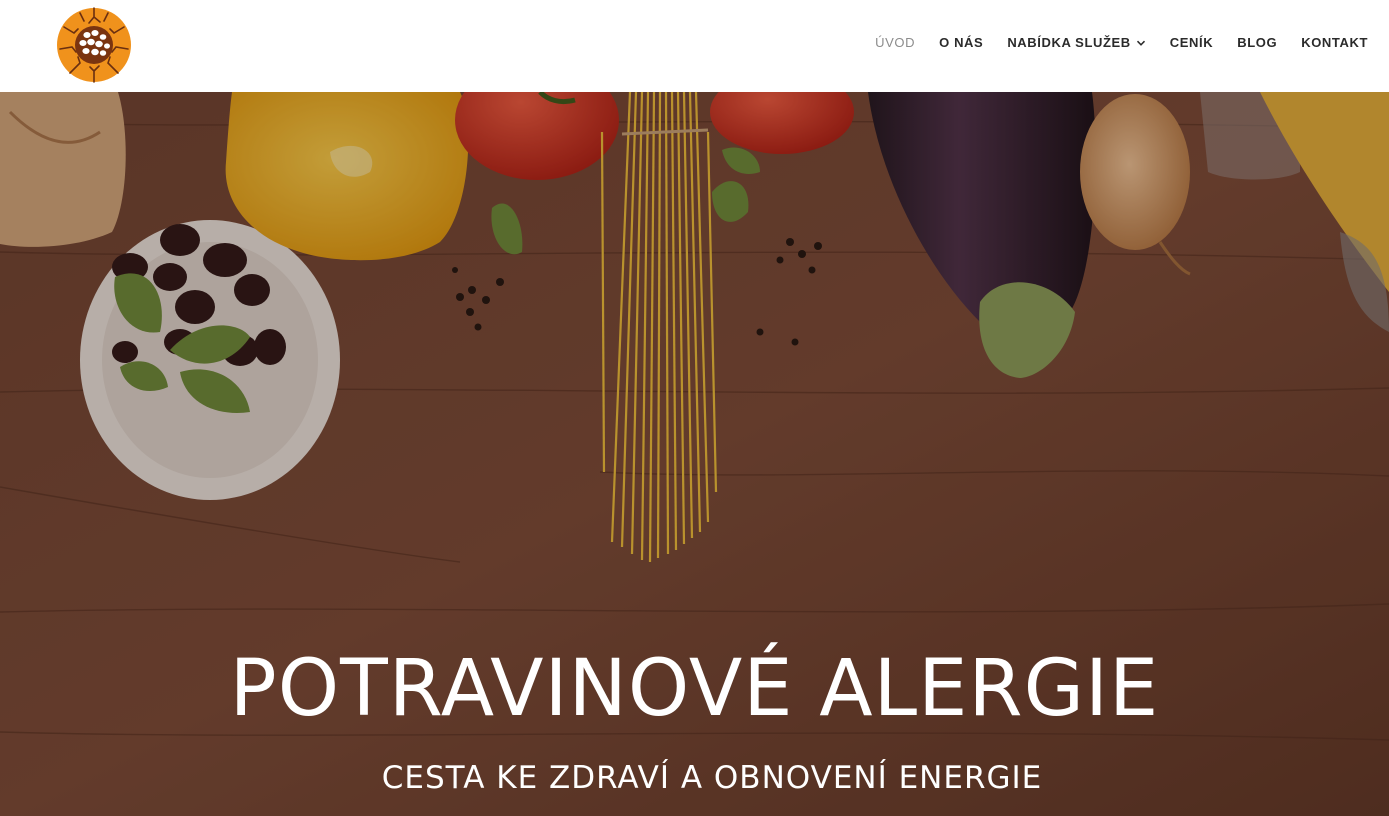 The width and height of the screenshot is (1389, 816). I want to click on nav-item-uvod: ÚVOD, so click(895, 43).